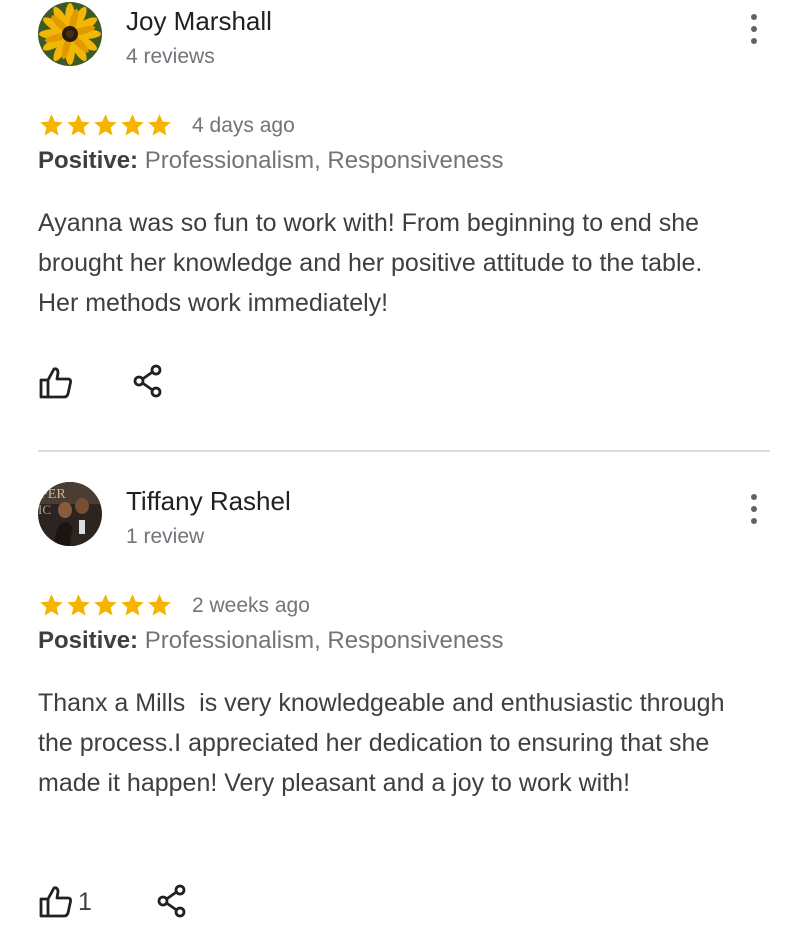  What do you see at coordinates (243, 125) in the screenshot?
I see `review-date: 4 days ago` at bounding box center [243, 125].